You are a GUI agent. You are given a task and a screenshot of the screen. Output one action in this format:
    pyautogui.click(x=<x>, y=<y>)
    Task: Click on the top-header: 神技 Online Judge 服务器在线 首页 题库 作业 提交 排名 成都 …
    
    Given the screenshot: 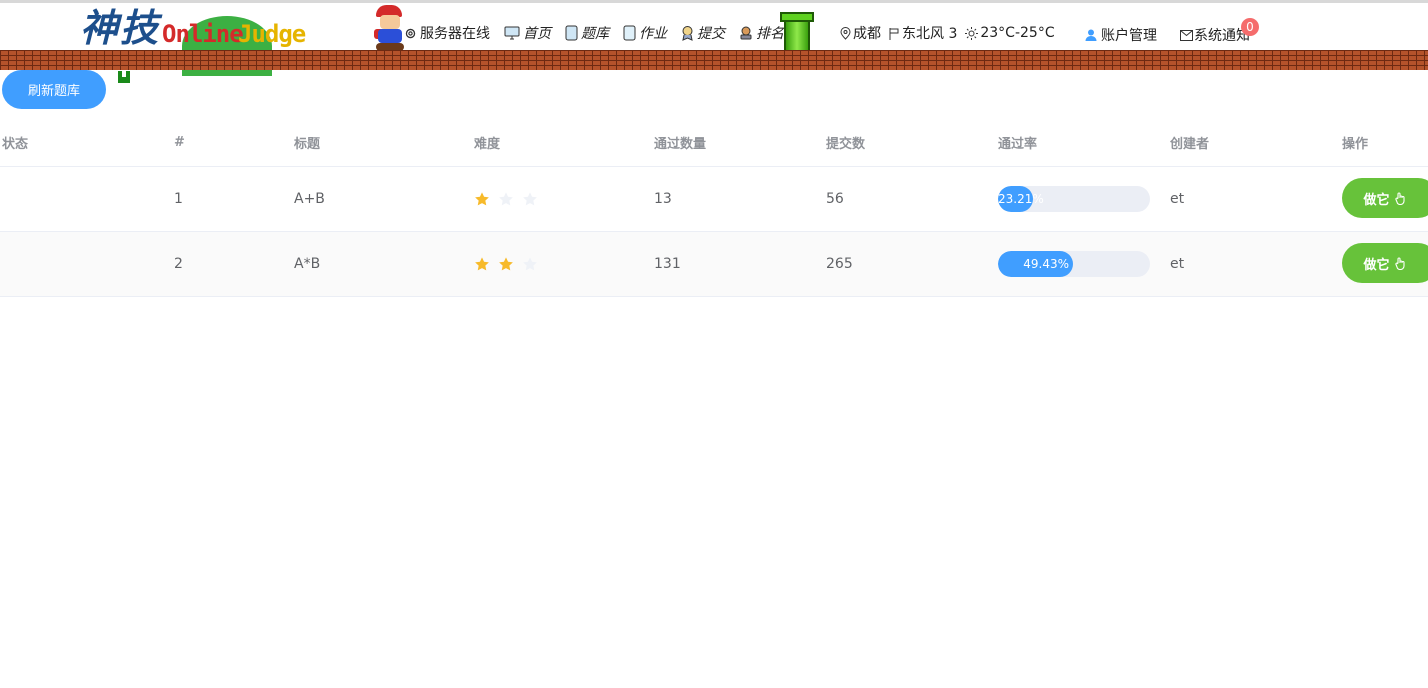 What is the action you would take?
    pyautogui.click(x=714, y=38)
    